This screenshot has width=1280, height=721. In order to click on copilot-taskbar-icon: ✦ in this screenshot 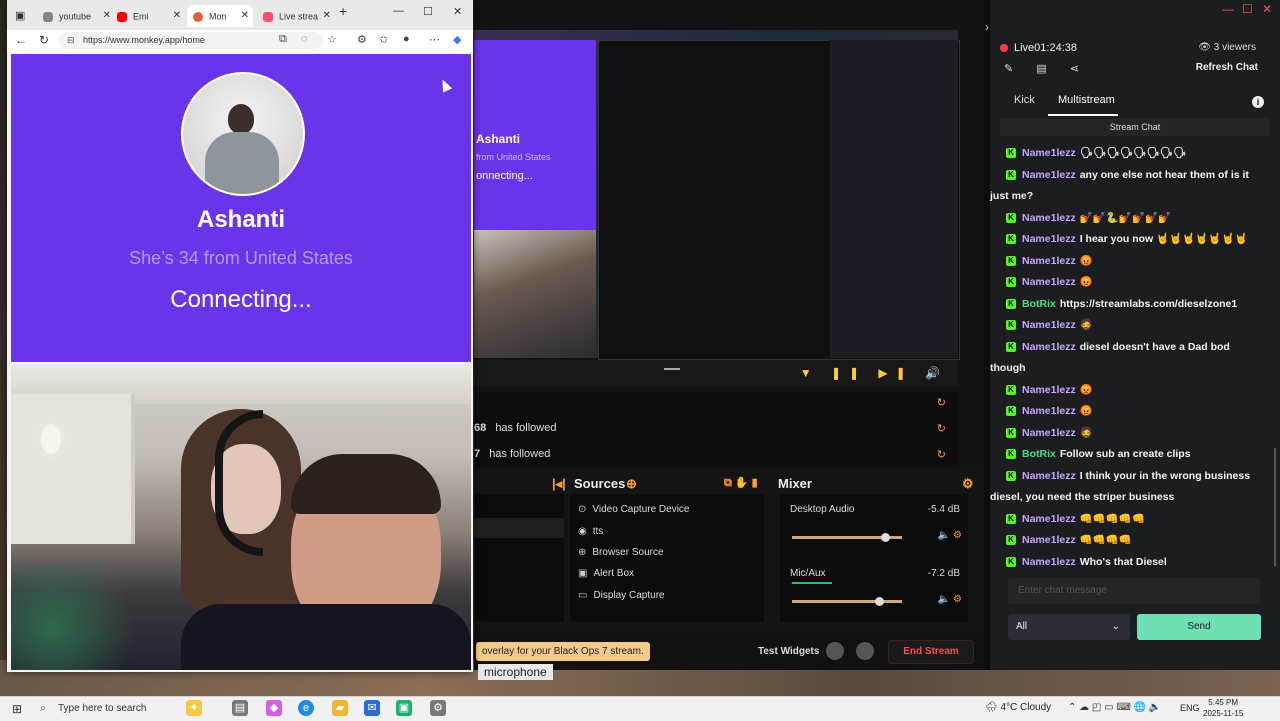, I will do `click(194, 708)`.